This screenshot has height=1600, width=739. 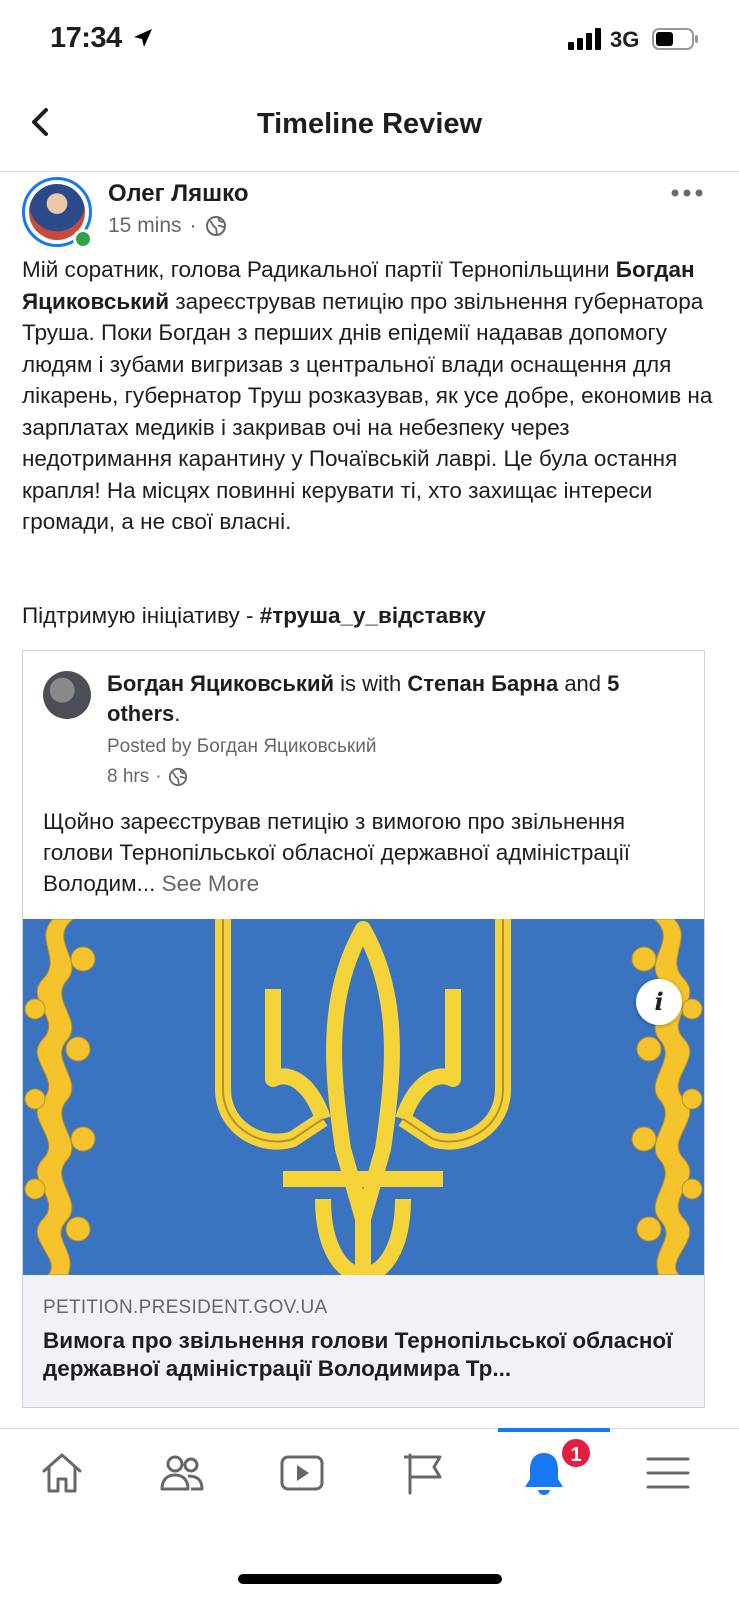 I want to click on tab-friends, so click(x=182, y=1473).